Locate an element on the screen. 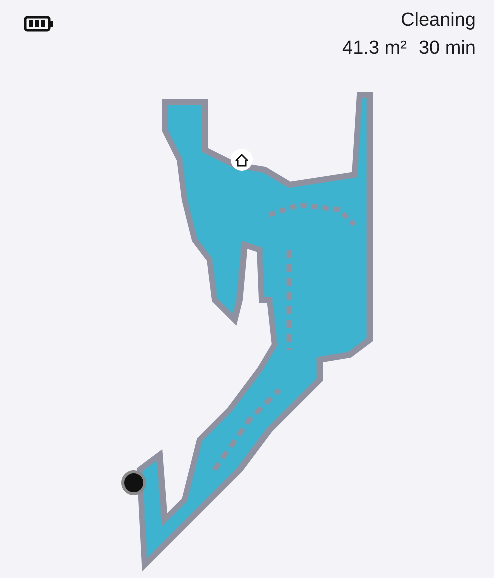 The image size is (494, 578). home-icon is located at coordinates (242, 160).